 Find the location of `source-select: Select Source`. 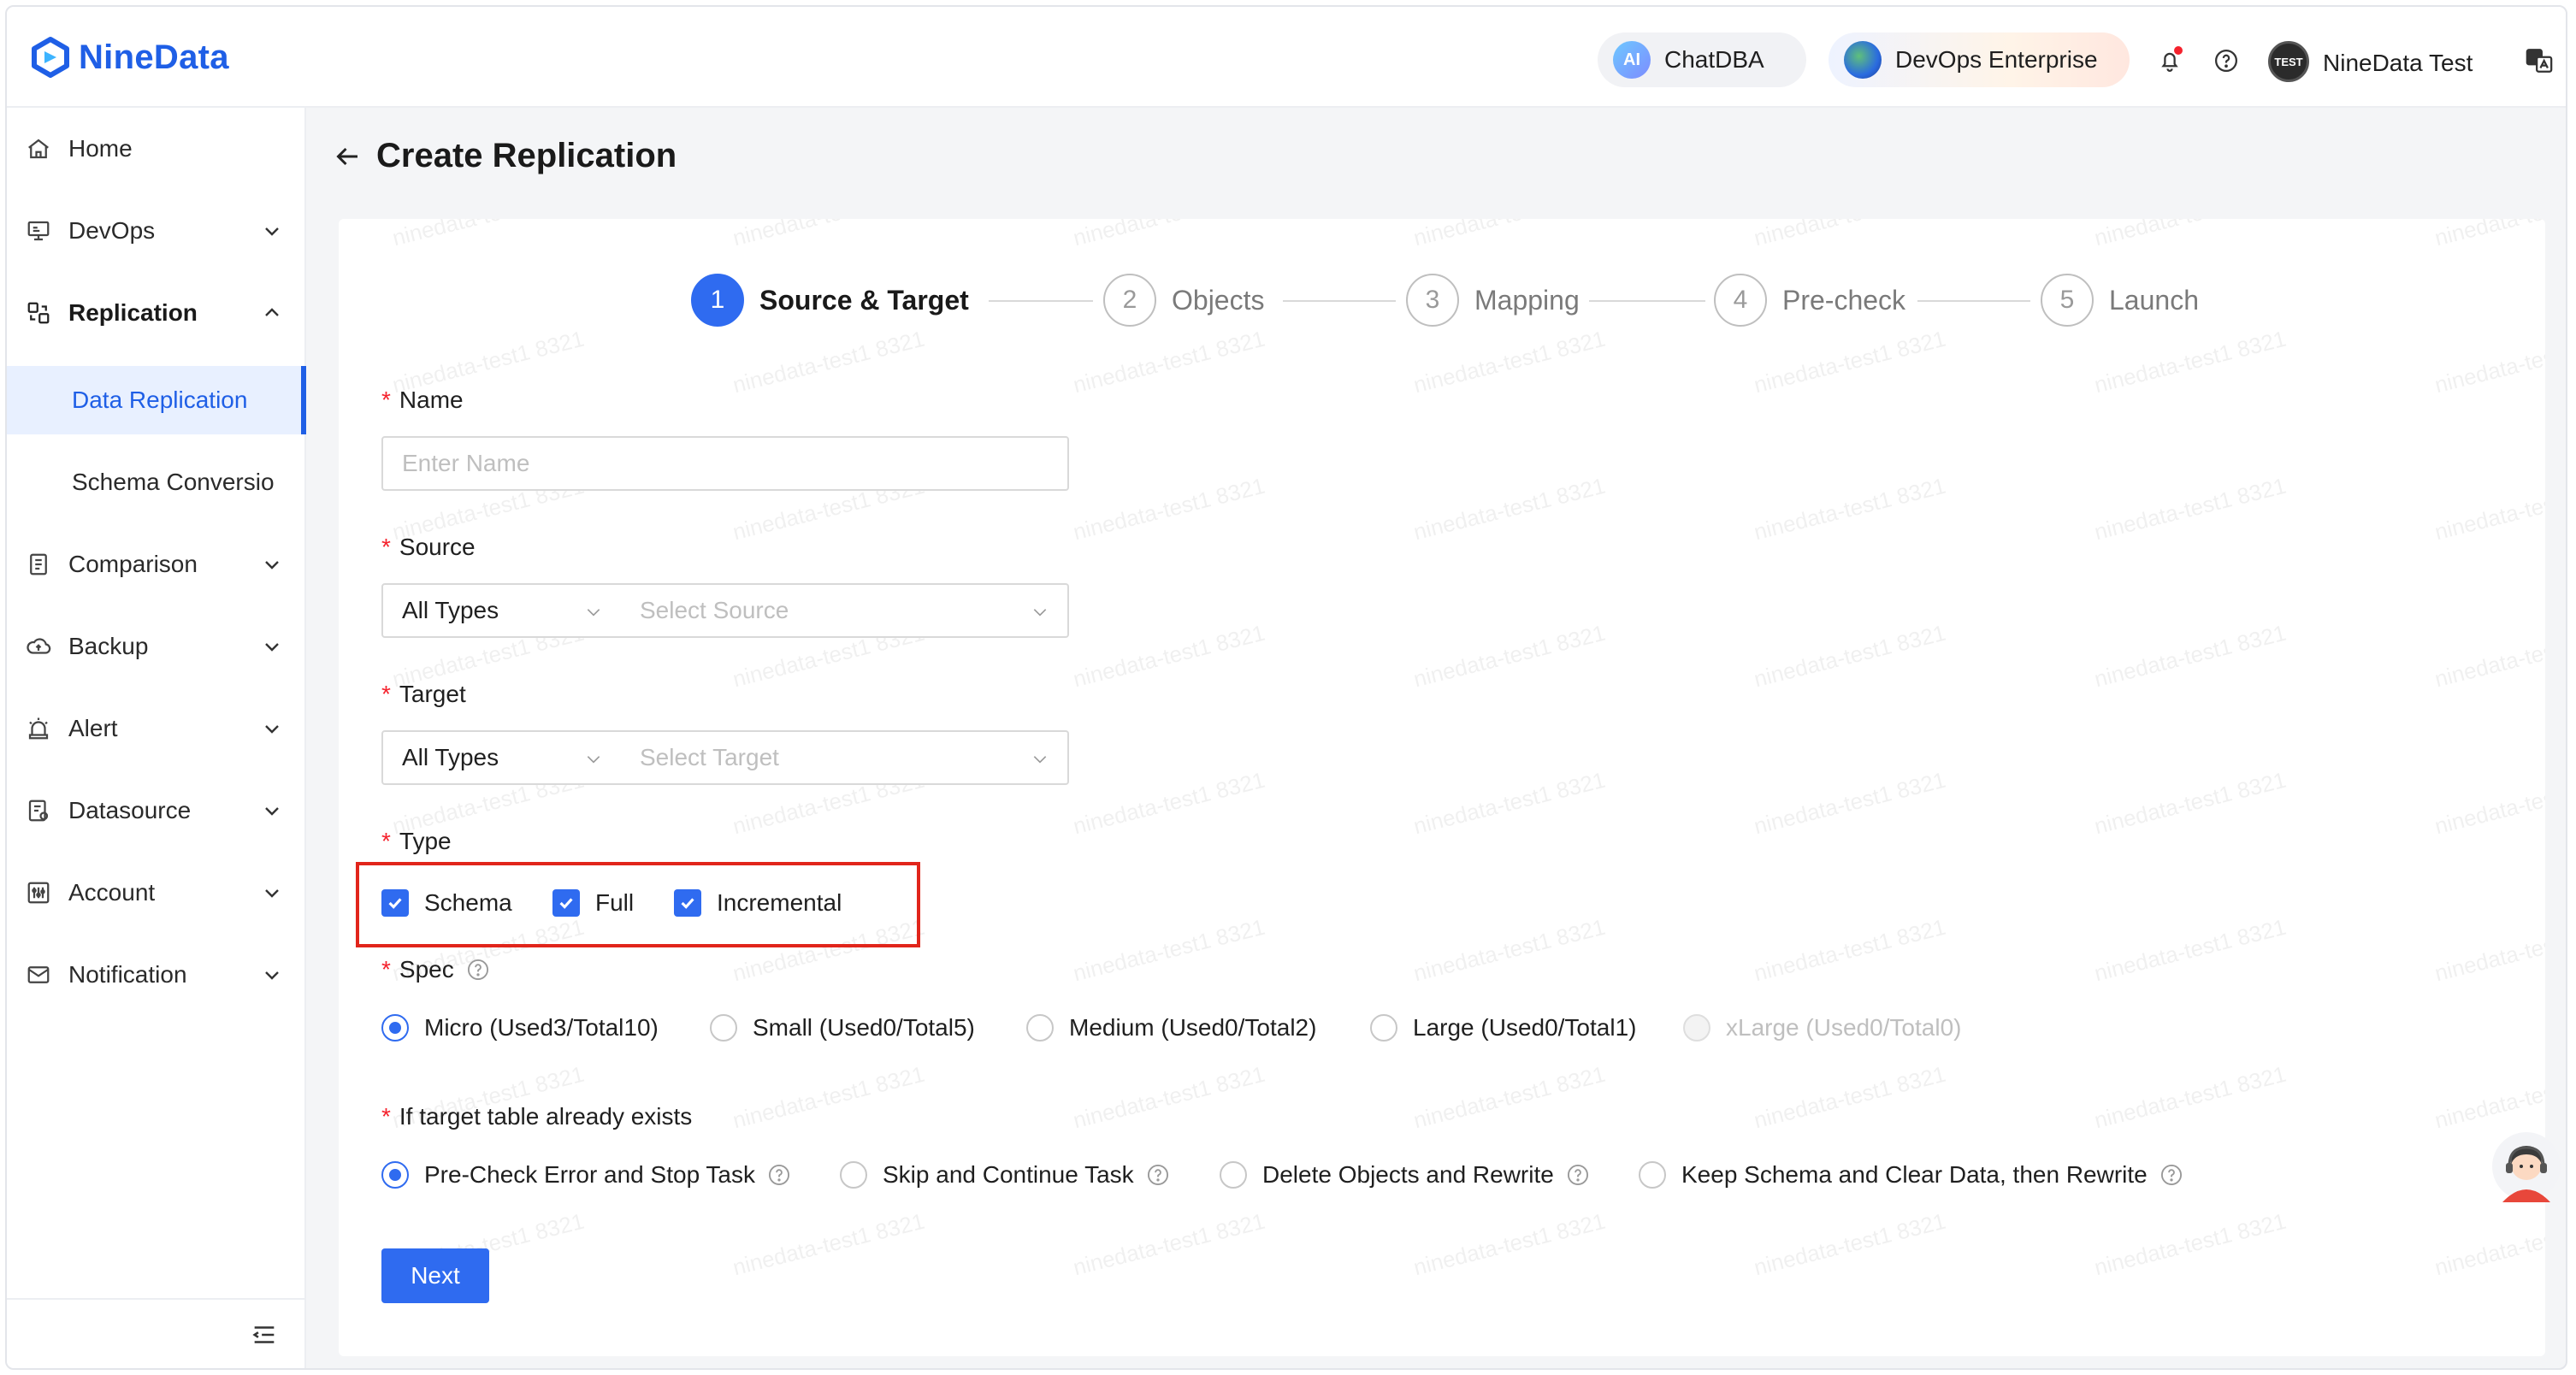

source-select: Select Source is located at coordinates (845, 610).